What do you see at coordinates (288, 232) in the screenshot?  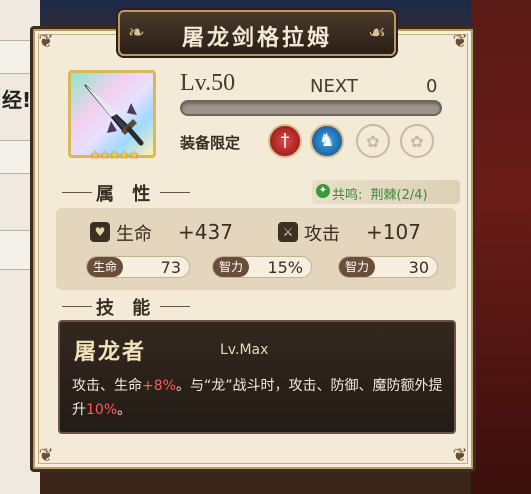 I see `attack-sword-icon: ⚔` at bounding box center [288, 232].